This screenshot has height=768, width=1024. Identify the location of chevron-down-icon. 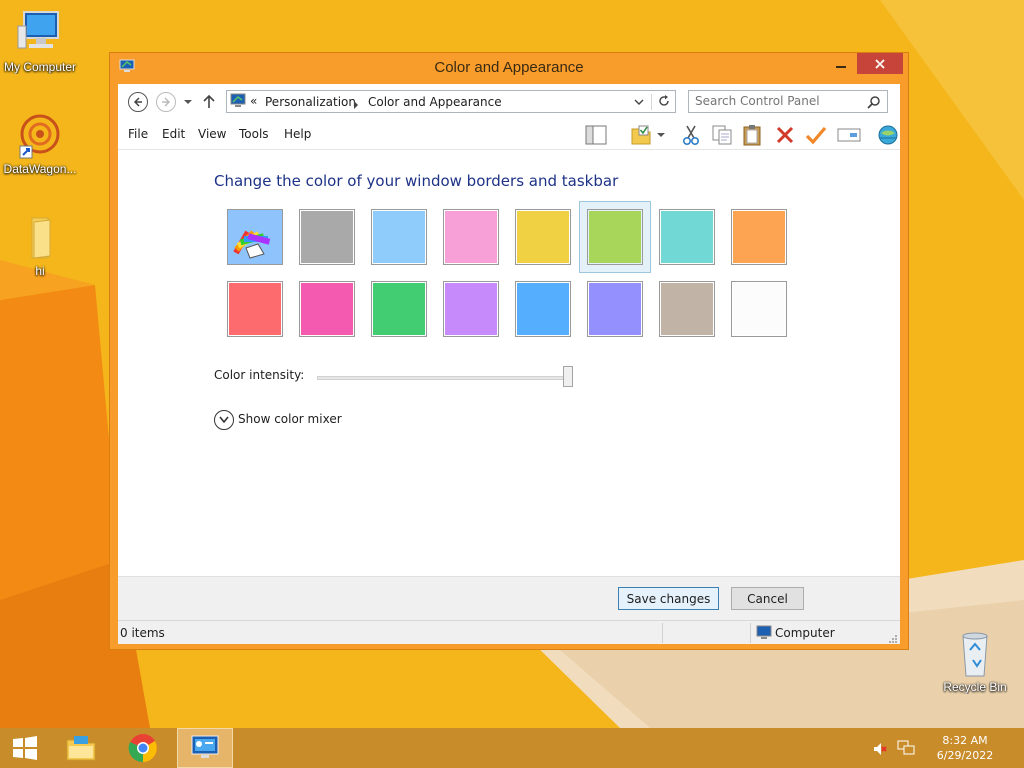
(224, 420).